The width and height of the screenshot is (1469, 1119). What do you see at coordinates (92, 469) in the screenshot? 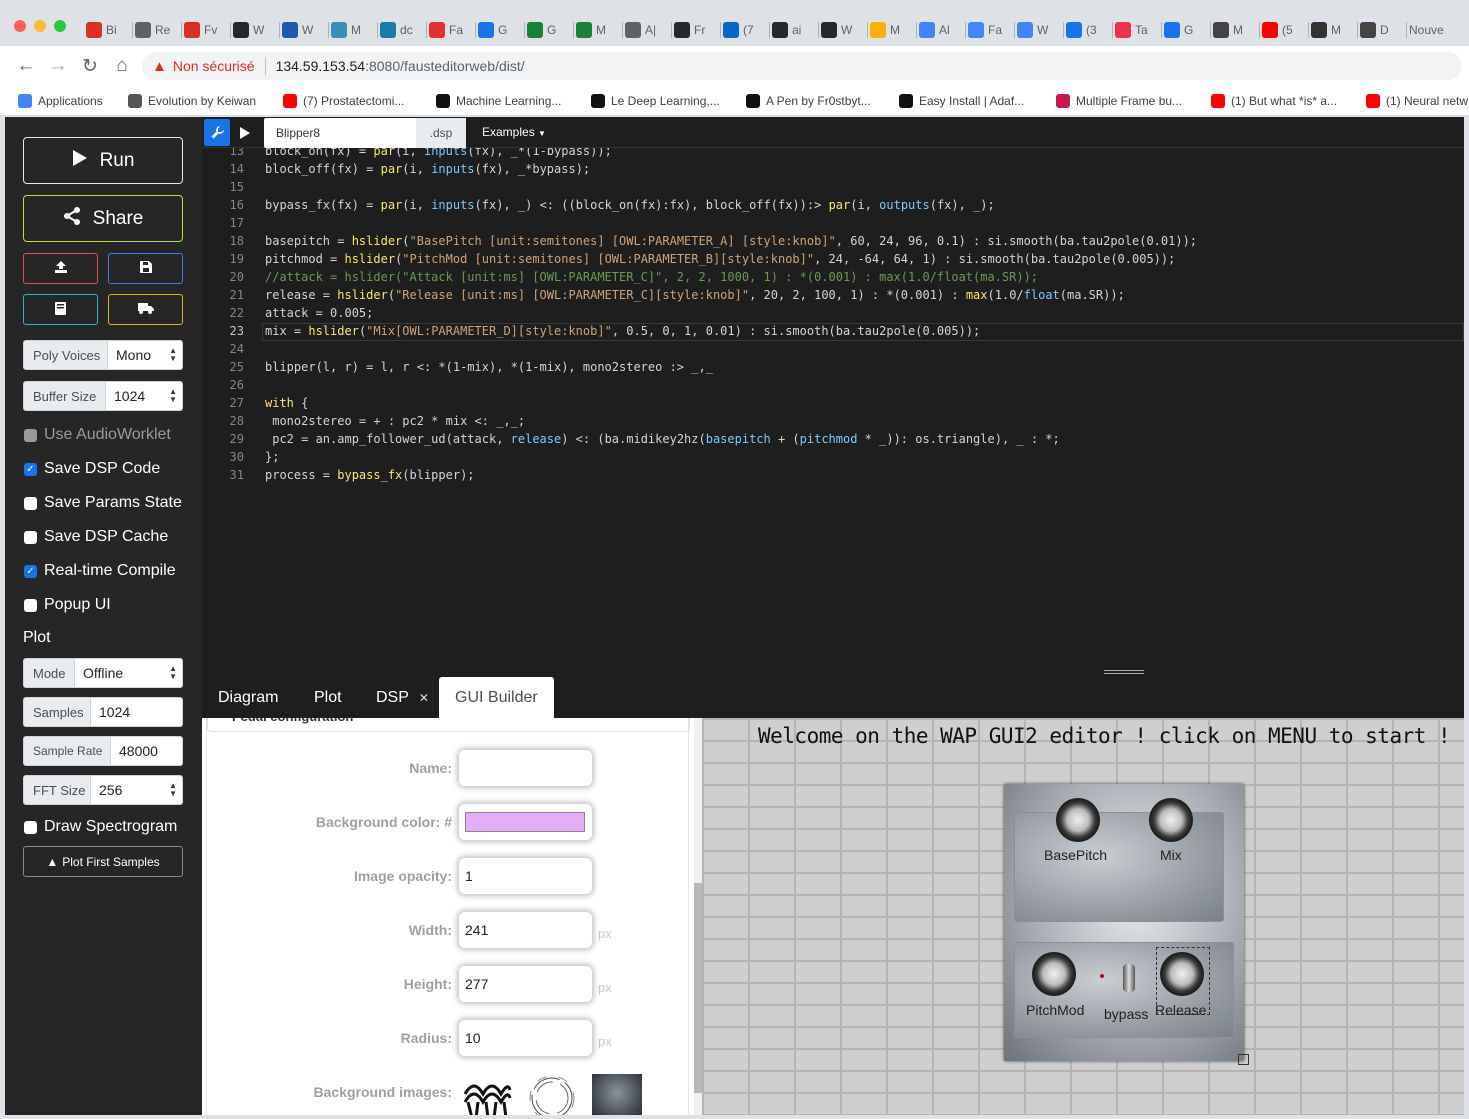
I see `save-dsp-code-checkbox: ✓ Save DSP Code` at bounding box center [92, 469].